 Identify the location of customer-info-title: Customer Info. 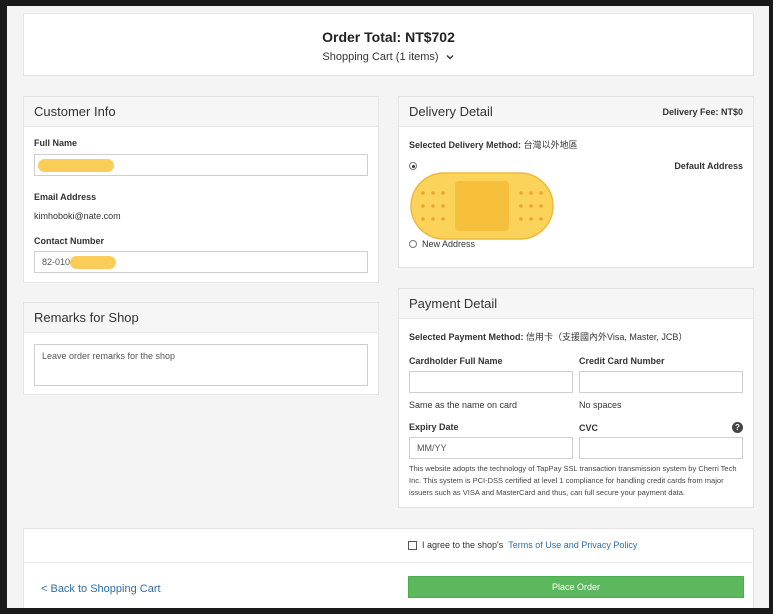
(75, 111).